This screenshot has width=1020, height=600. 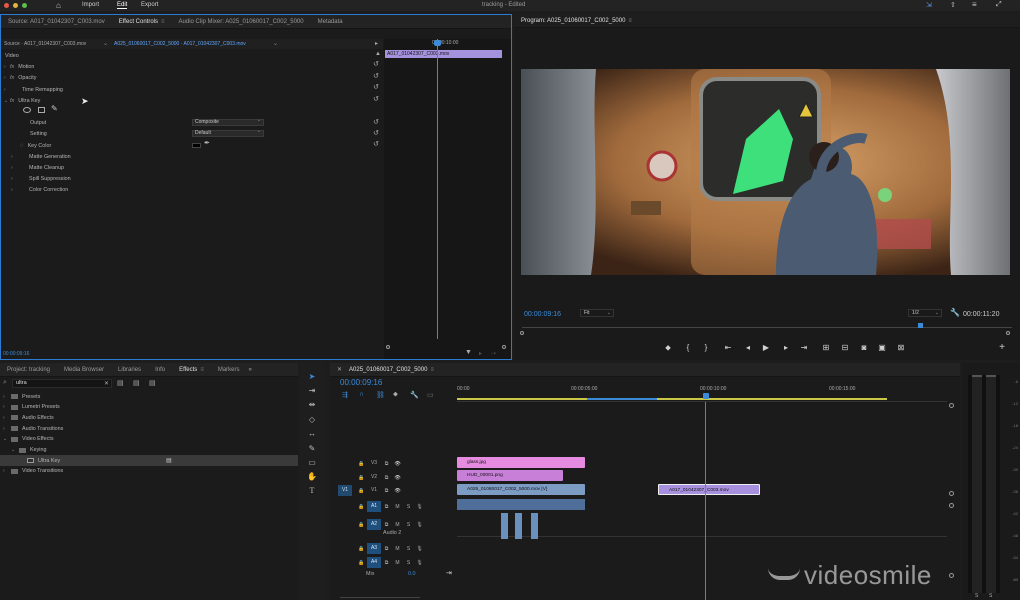 What do you see at coordinates (330, 22) in the screenshot?
I see `tab-metadata: Metadata` at bounding box center [330, 22].